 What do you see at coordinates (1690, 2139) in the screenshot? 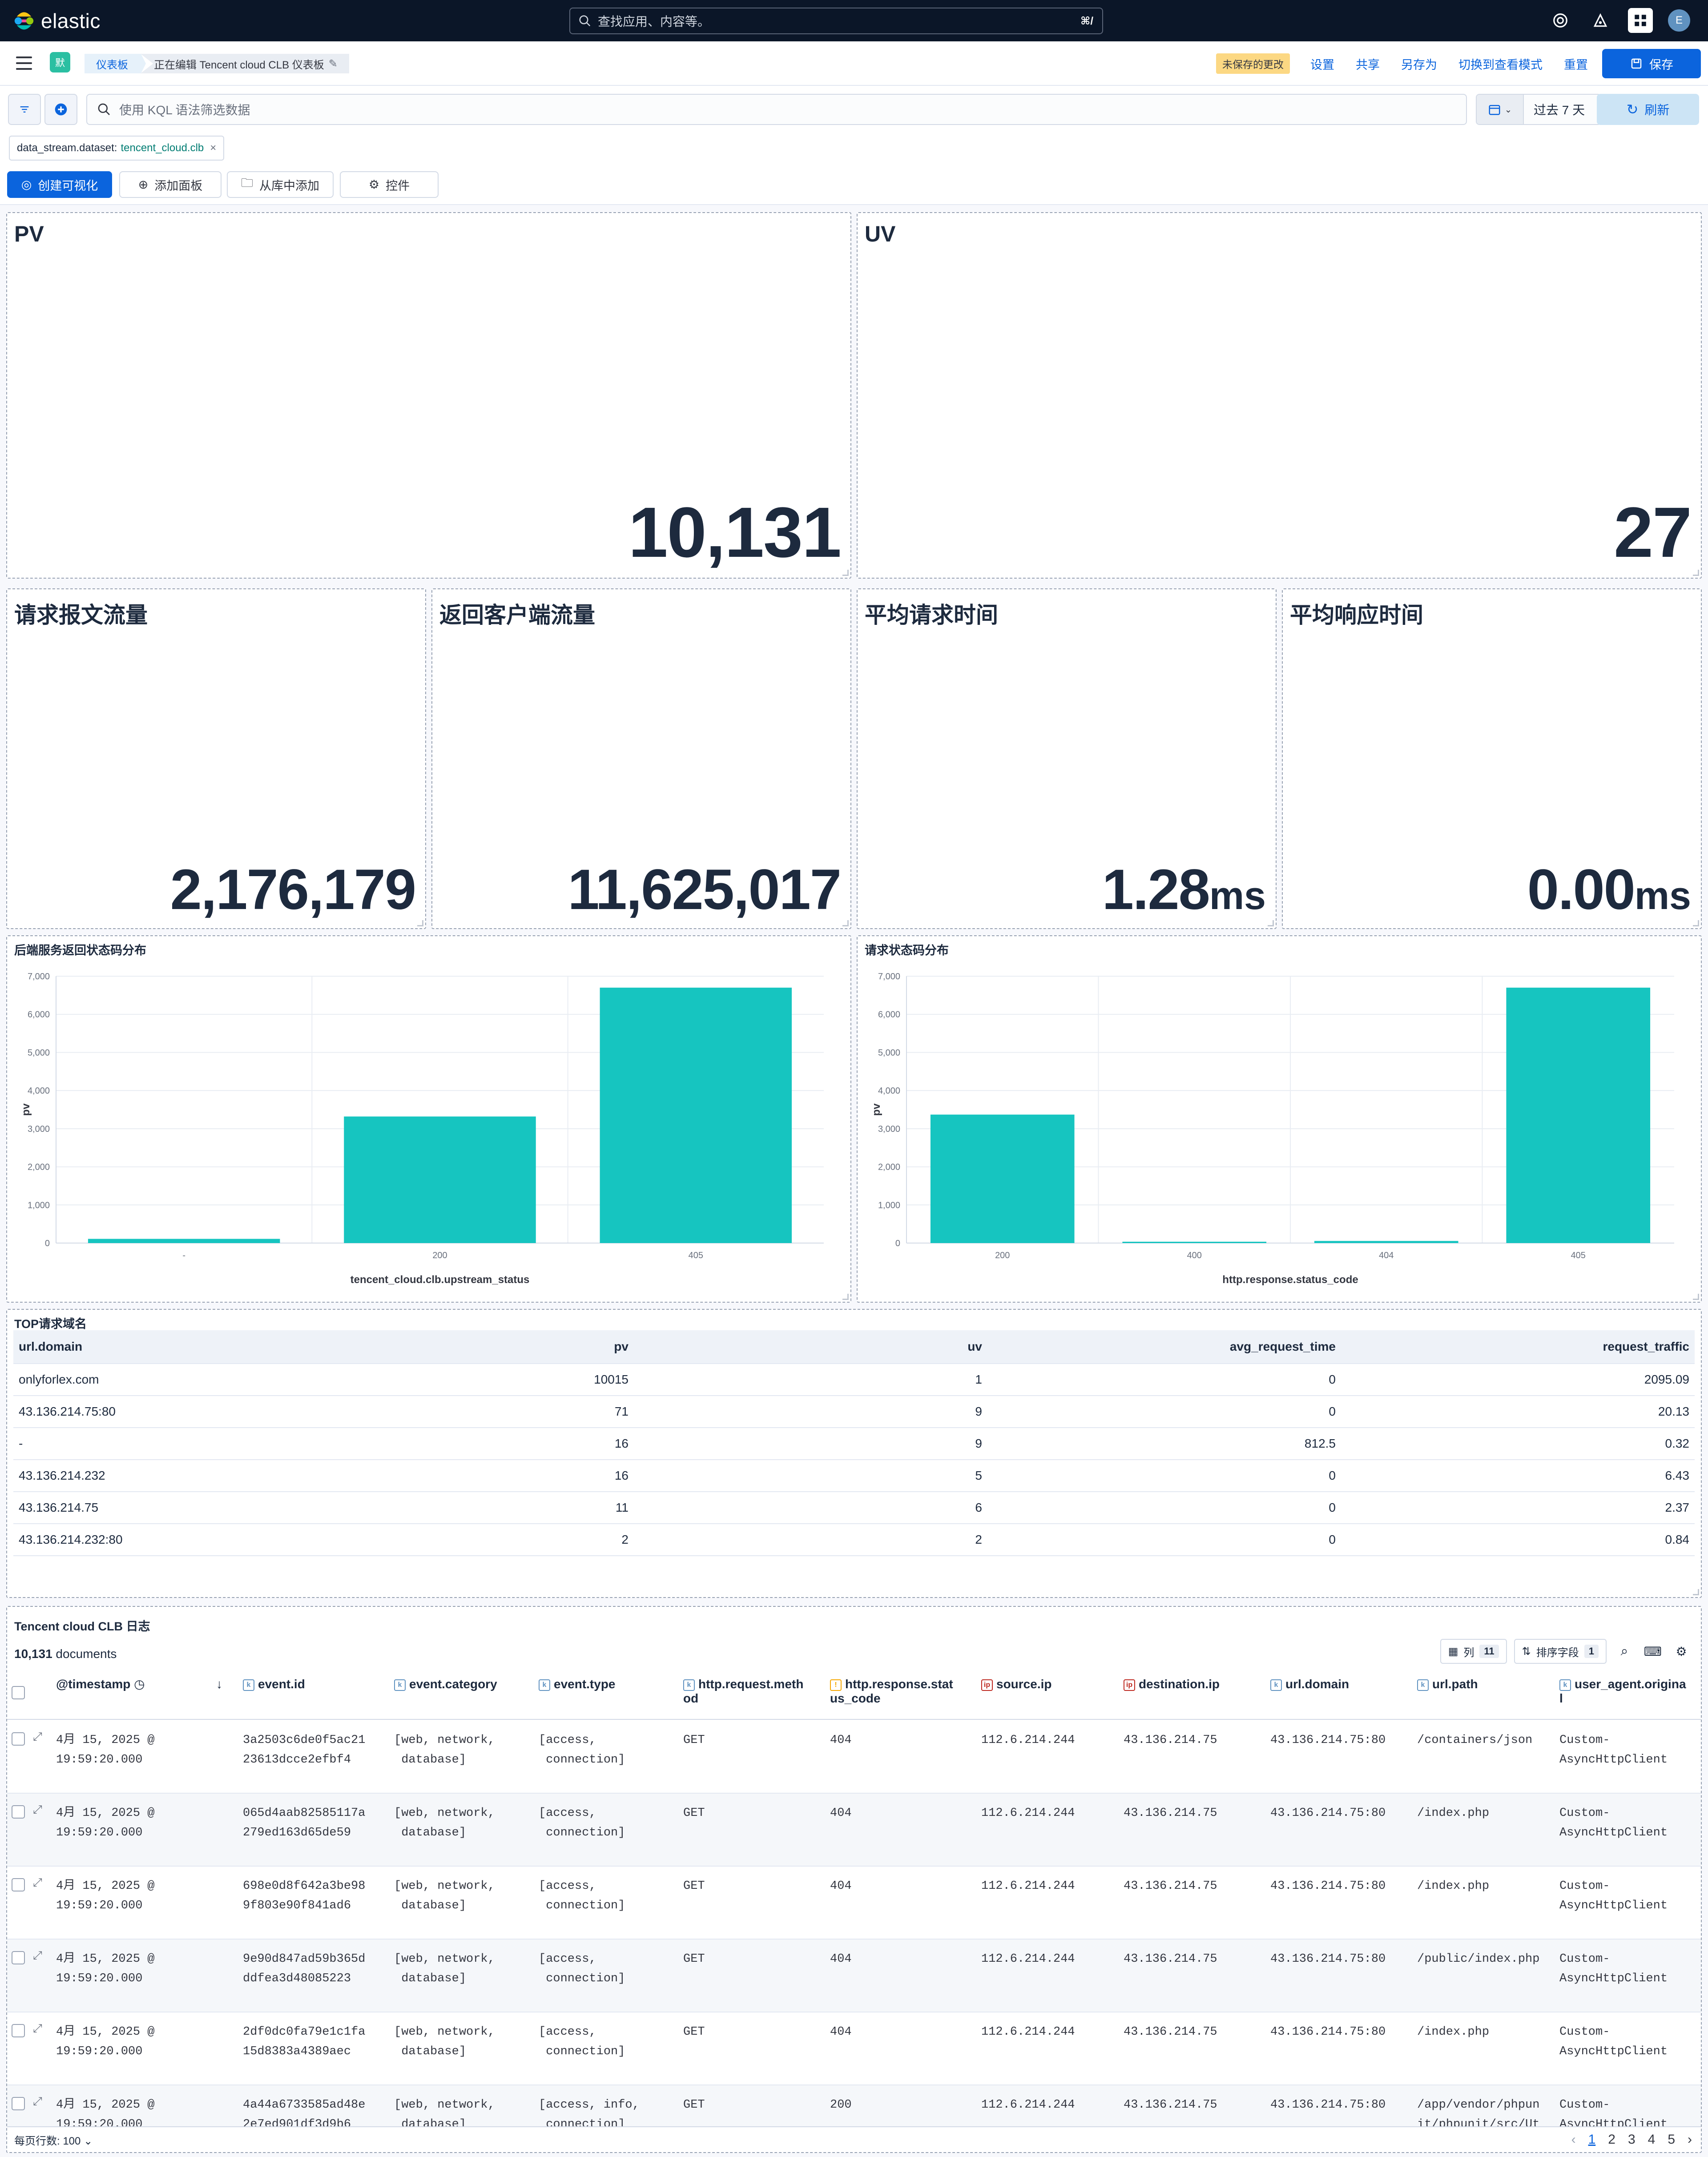
I see `next-page-icon: ›` at bounding box center [1690, 2139].